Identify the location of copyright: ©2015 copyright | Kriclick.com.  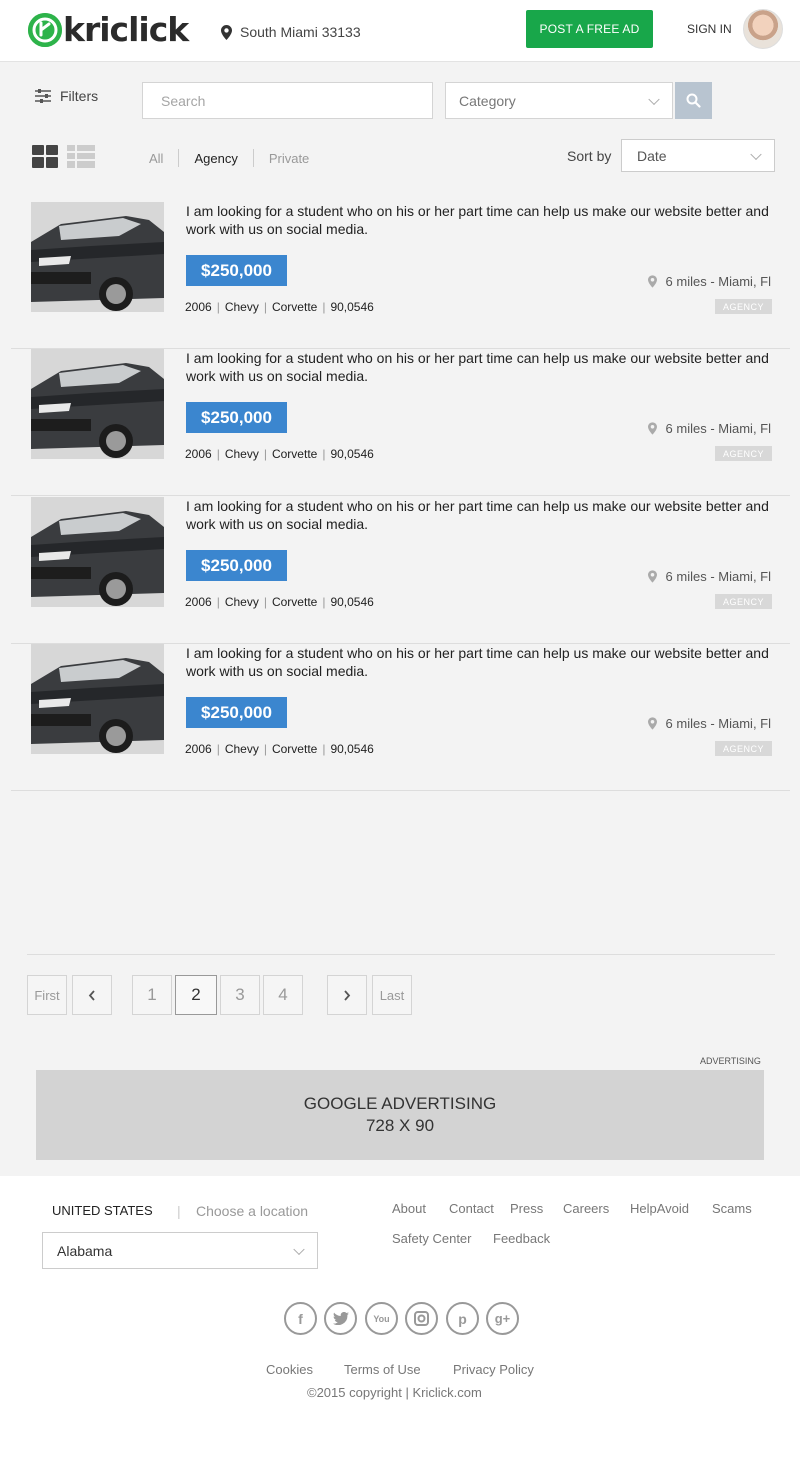
(394, 1392).